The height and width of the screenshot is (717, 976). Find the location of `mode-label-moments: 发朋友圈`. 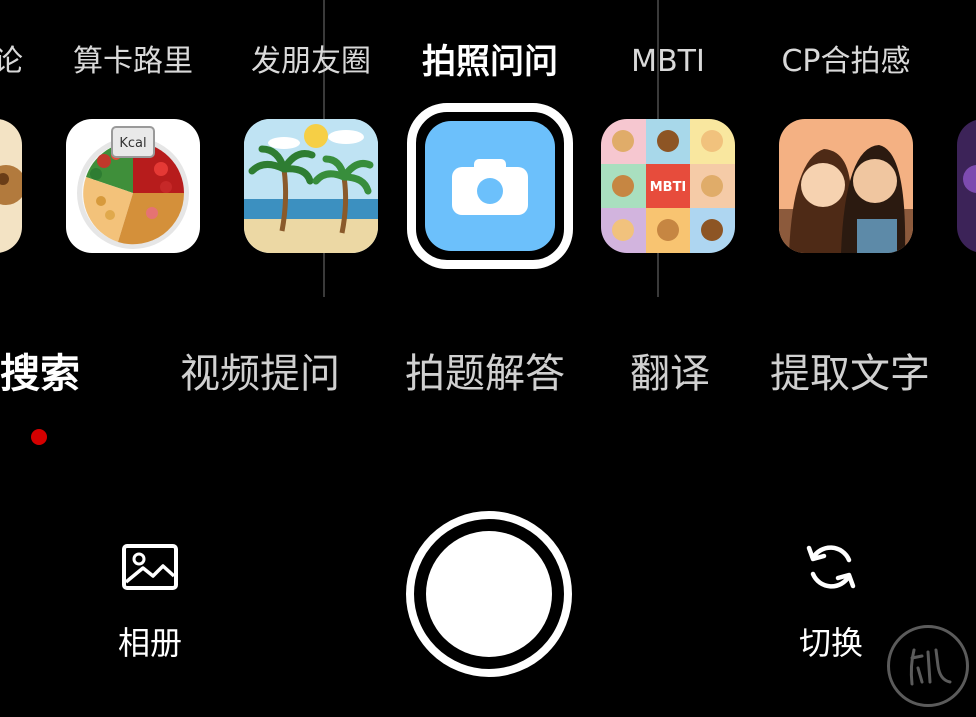

mode-label-moments: 发朋友圈 is located at coordinates (311, 62).